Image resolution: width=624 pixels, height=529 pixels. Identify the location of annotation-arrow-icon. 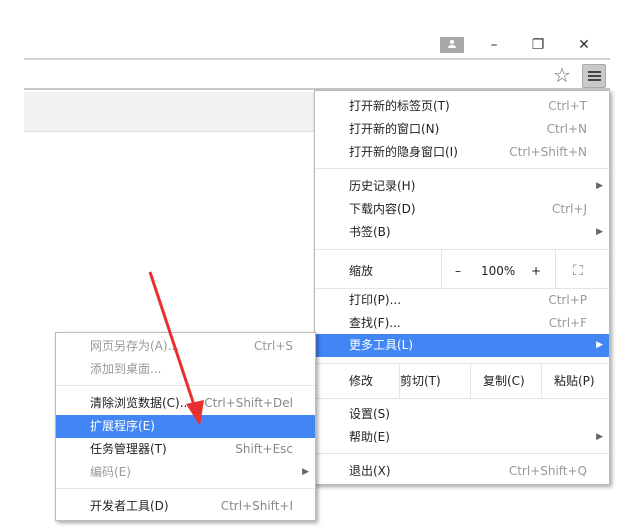
(176, 348).